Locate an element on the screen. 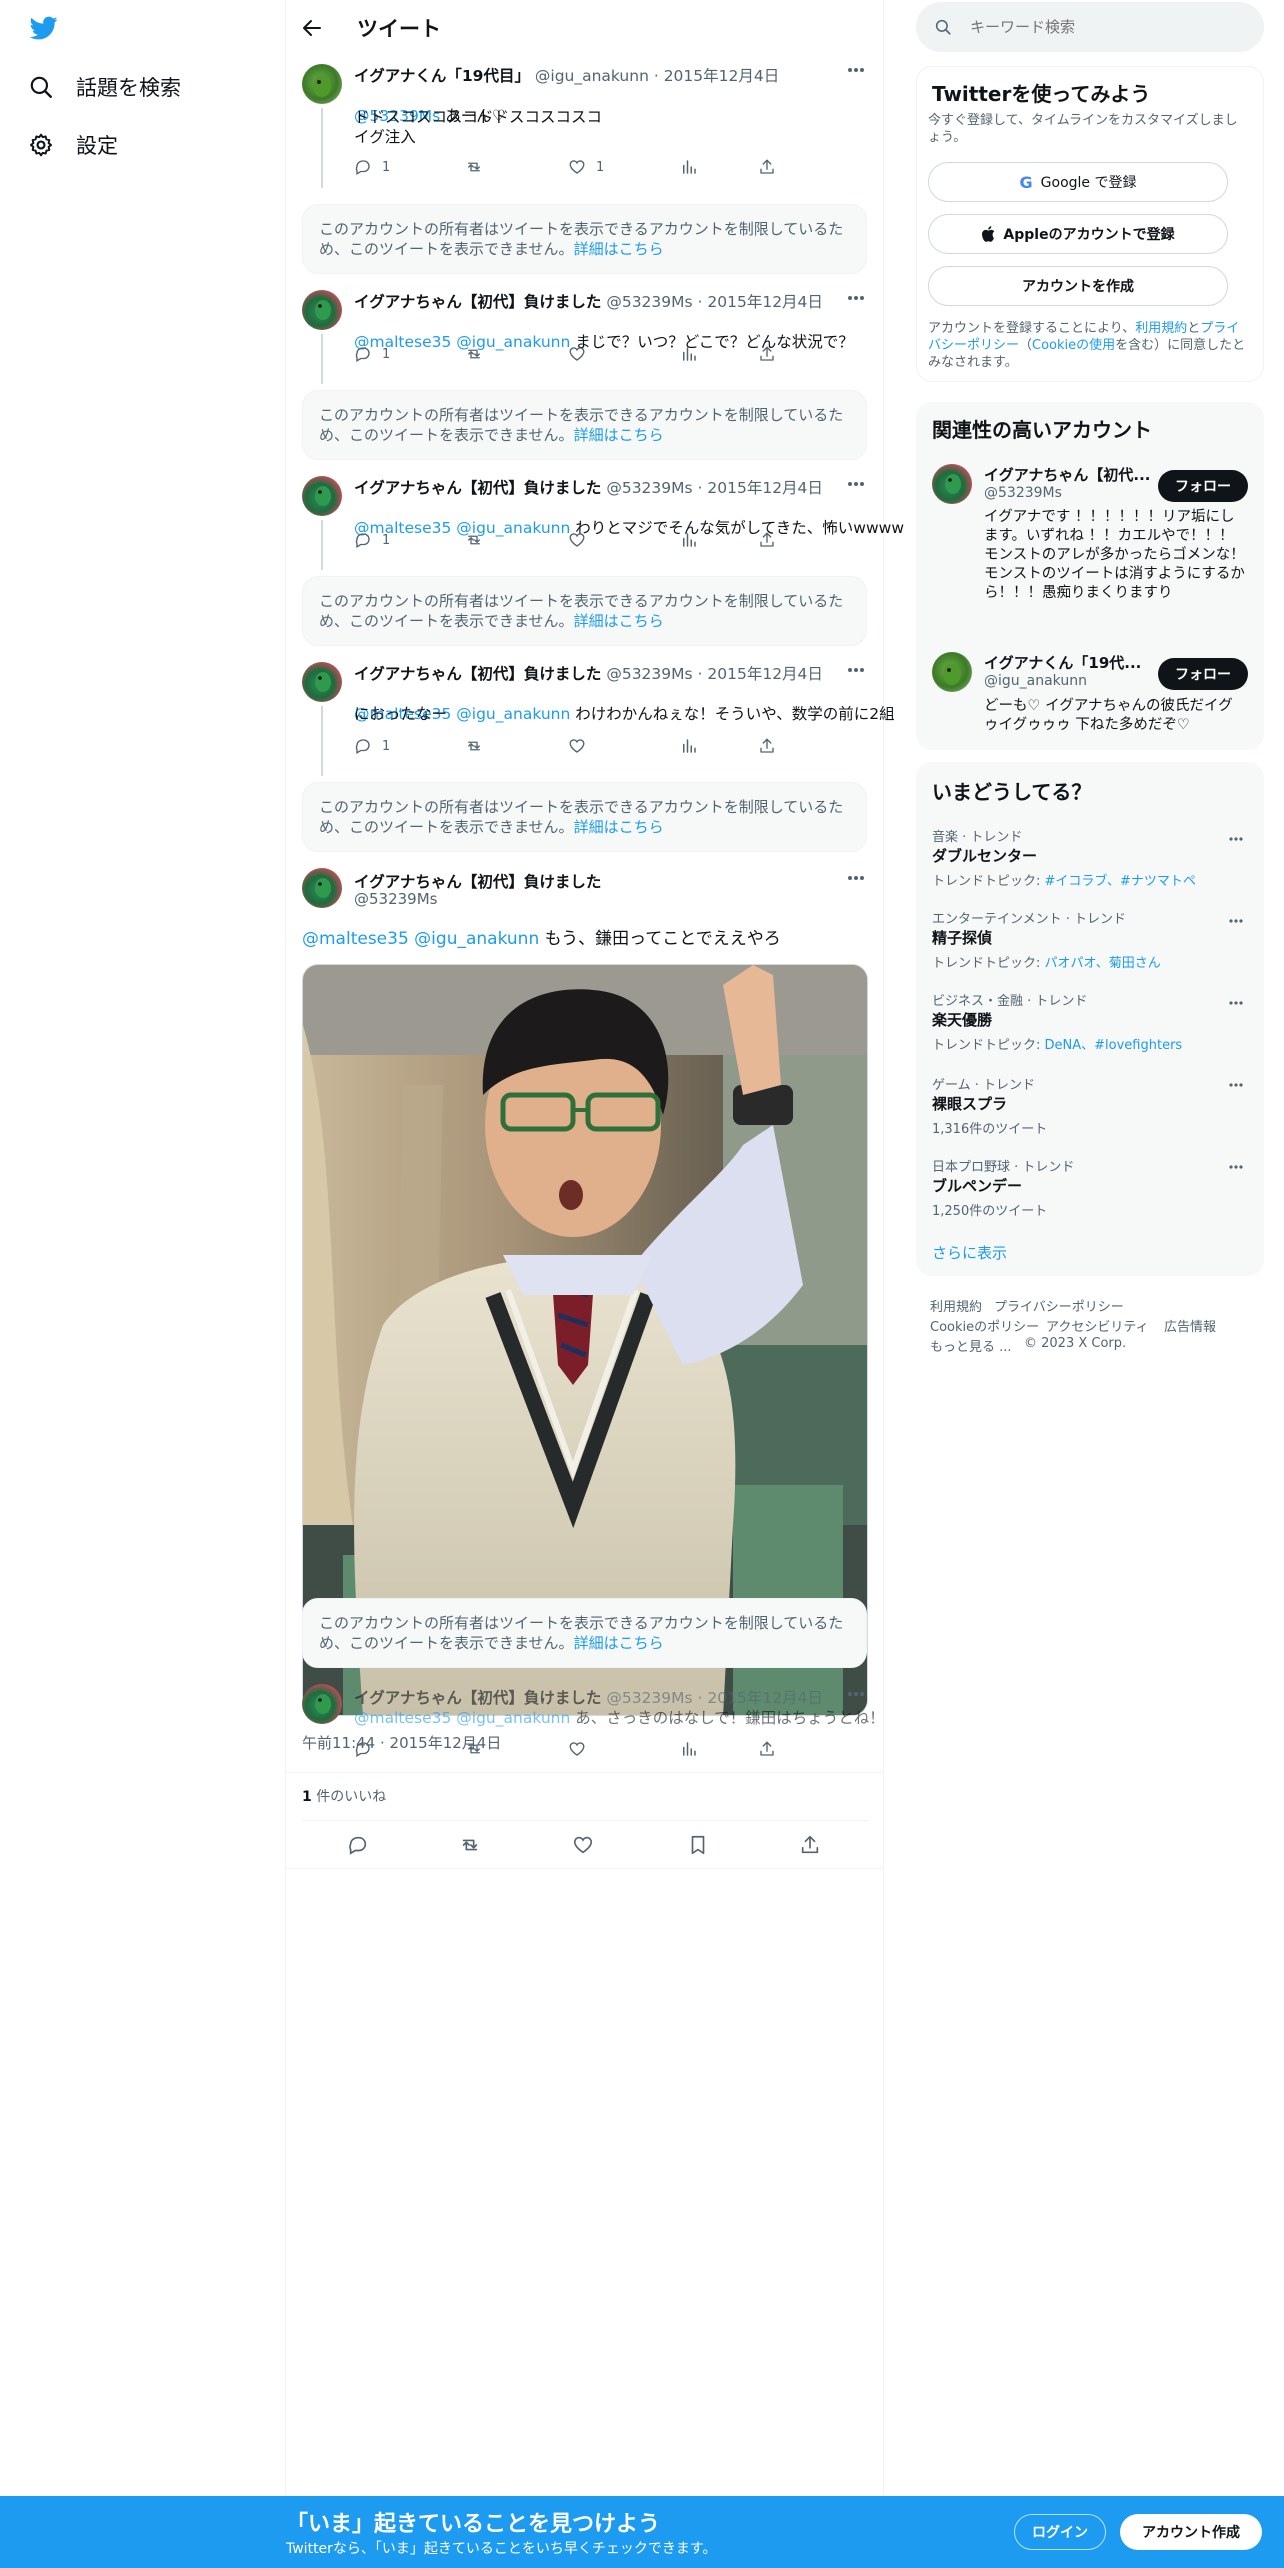  main-heart-icon is located at coordinates (583, 1845).